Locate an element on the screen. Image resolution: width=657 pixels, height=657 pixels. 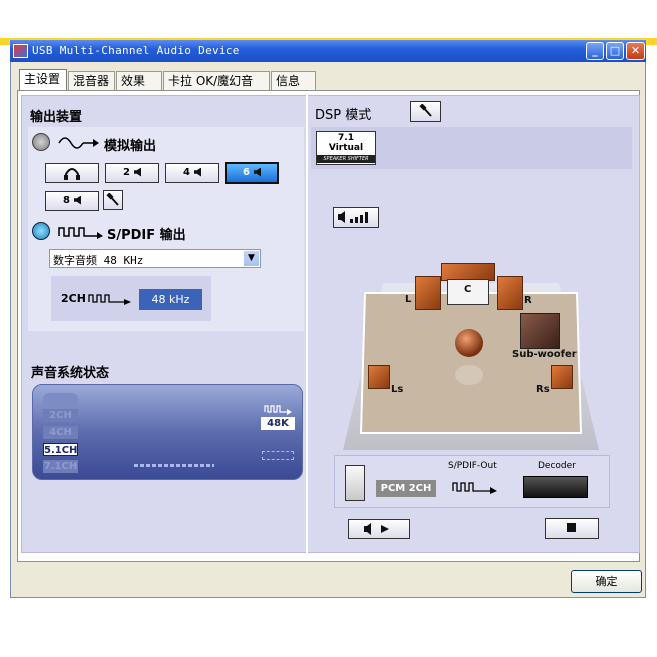
speaker-right is located at coordinates (510, 293).